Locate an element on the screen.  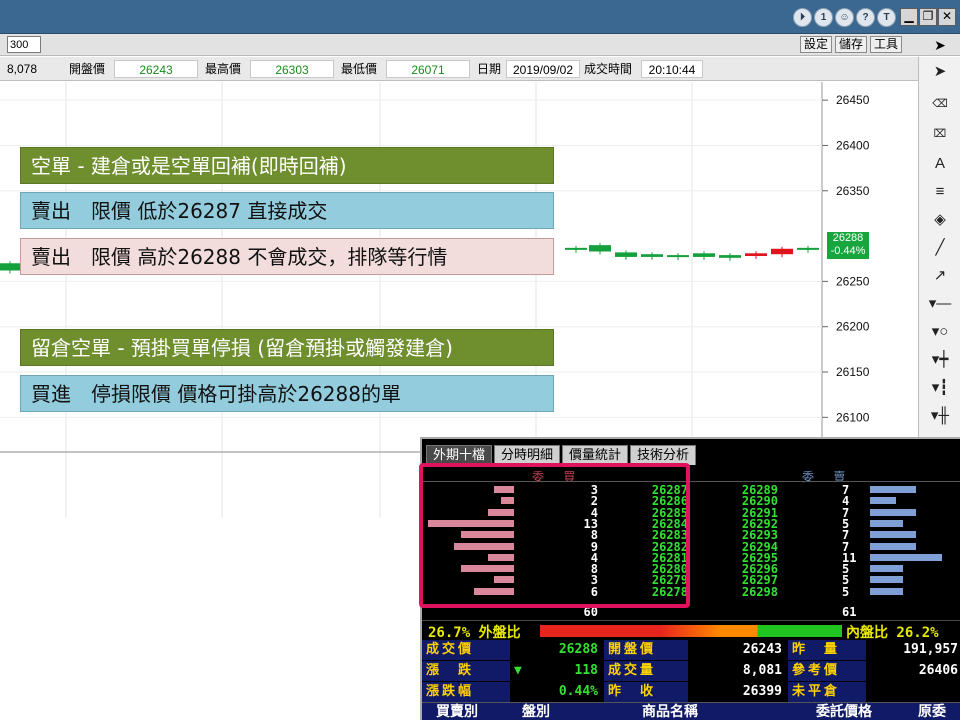
drawing-tools: ➤ ⌫ ⌧ A ≡ ◈ ╱ ↗ ▾— ▾○ ▾┿ ▾┇ ▾╫ is located at coordinates (939, 247).